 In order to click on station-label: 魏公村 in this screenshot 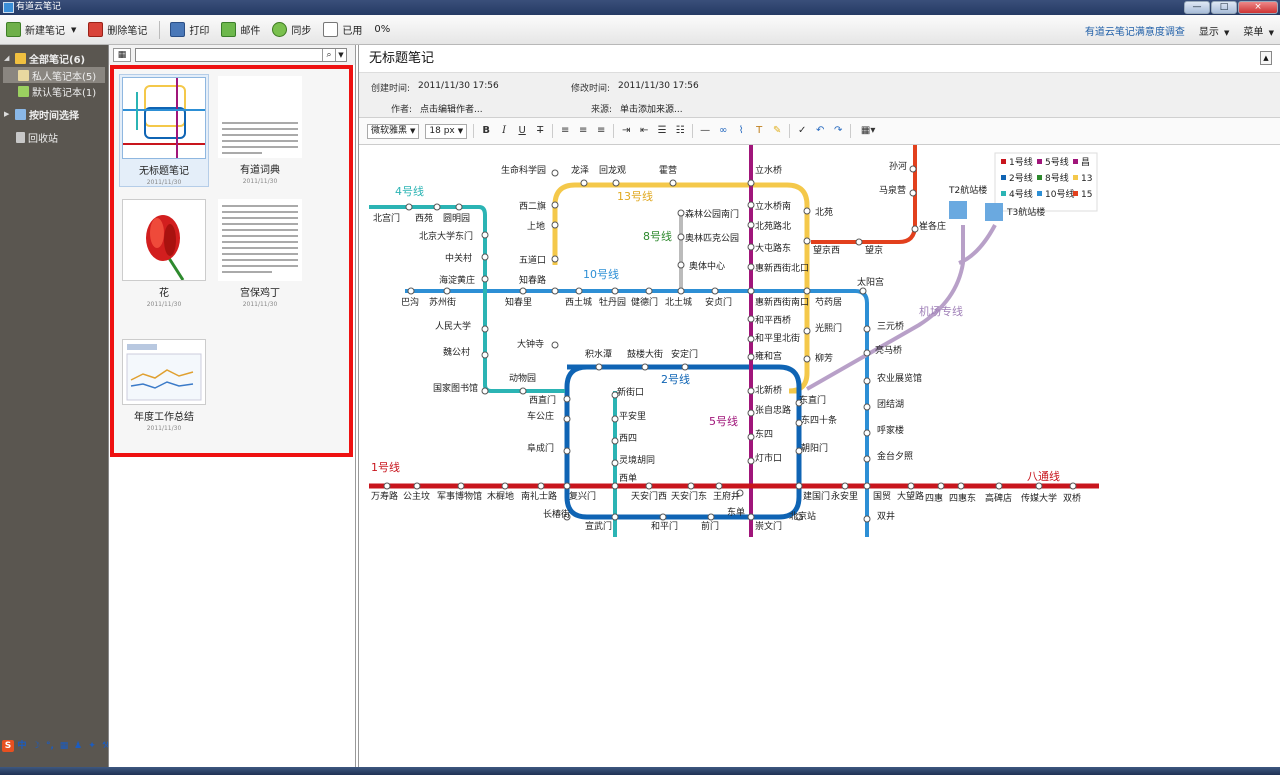, I will do `click(456, 352)`.